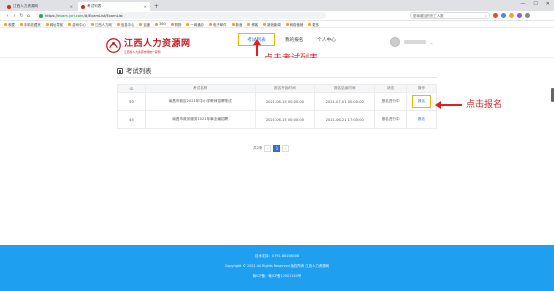  Describe the element at coordinates (195, 24) in the screenshot. I see `bookmark-item: 一网通办` at that location.